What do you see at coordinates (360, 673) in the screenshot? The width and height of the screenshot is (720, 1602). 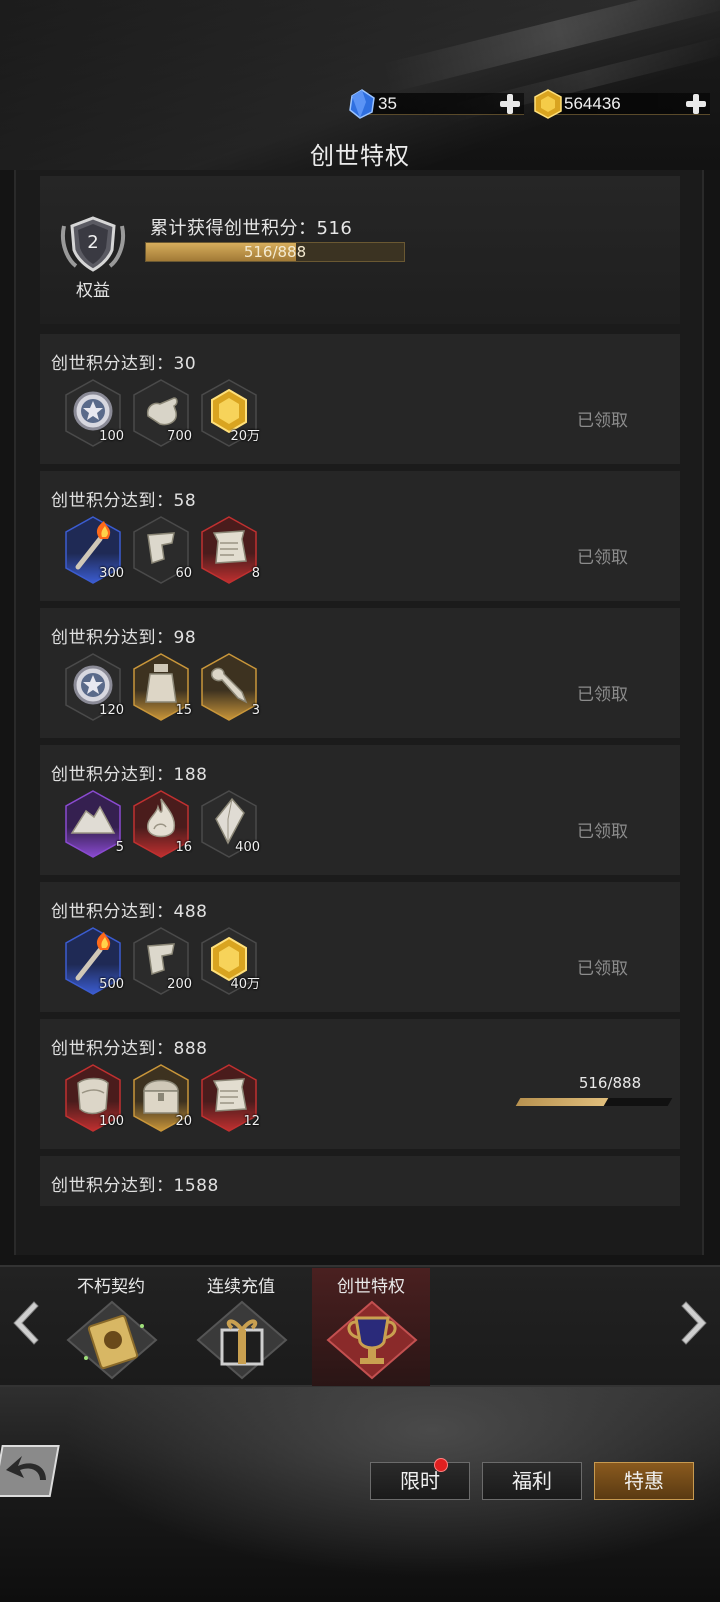 I see `reward-tier-row: 创世积分达到：98 120 15 3 已领取` at bounding box center [360, 673].